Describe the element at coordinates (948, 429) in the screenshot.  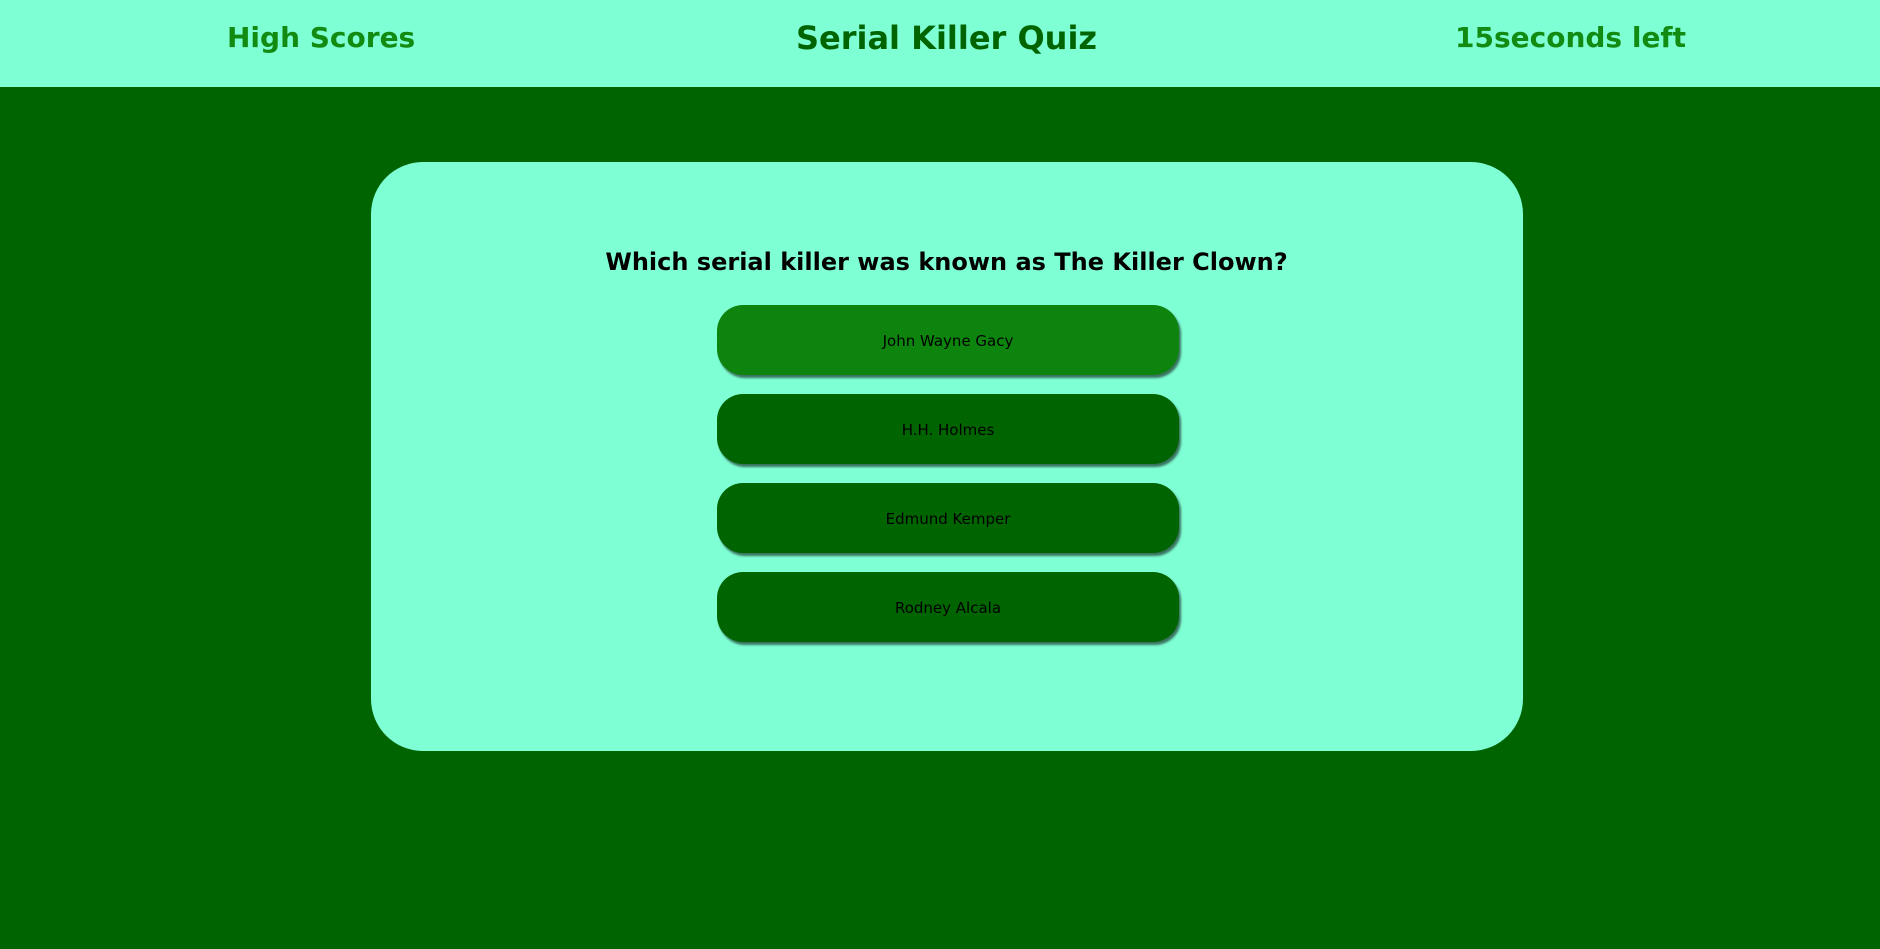
I see `answer-button: H.H. Holmes` at that location.